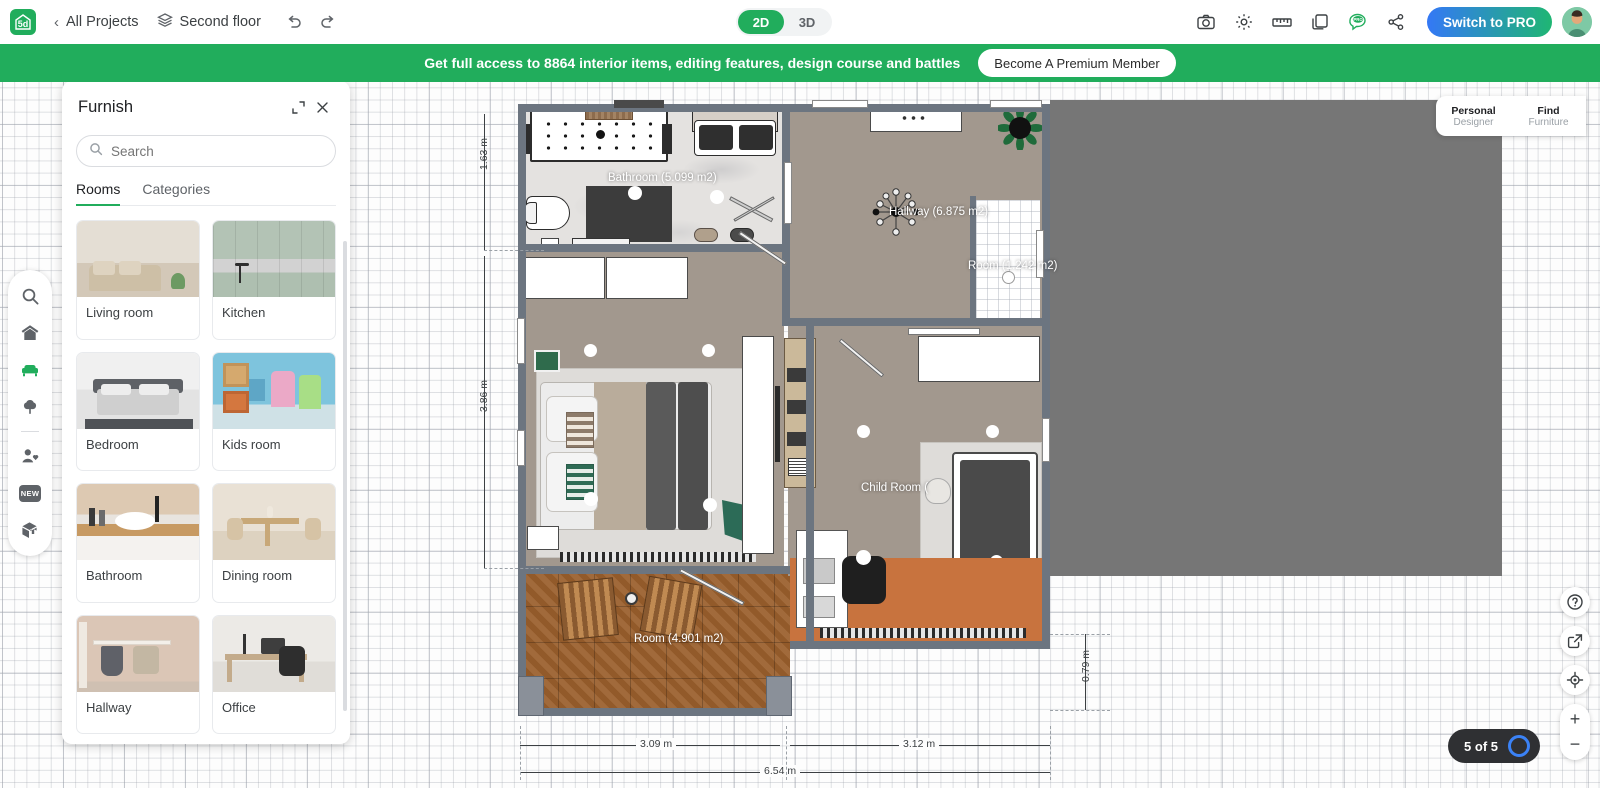 This screenshot has height=788, width=1600. What do you see at coordinates (939, 212) in the screenshot?
I see `room-label: Hallway (6.875 m2)` at bounding box center [939, 212].